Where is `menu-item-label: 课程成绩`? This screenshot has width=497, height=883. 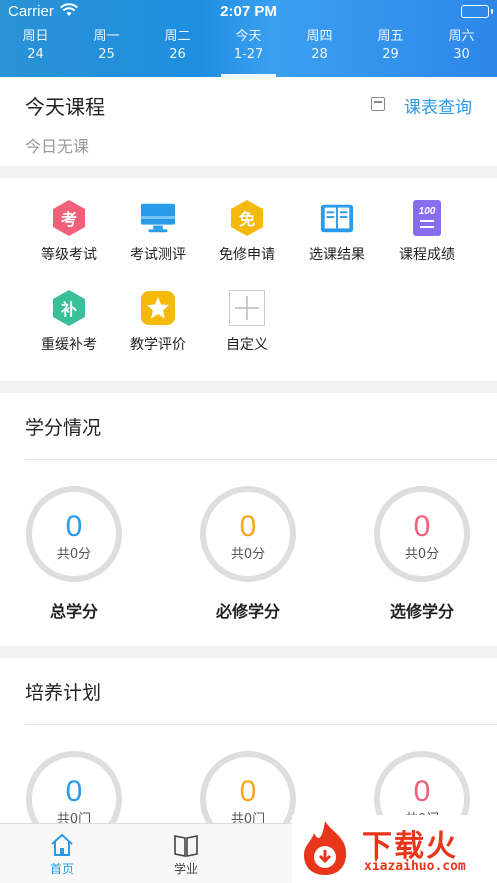
menu-item-label: 课程成绩 is located at coordinates (427, 255).